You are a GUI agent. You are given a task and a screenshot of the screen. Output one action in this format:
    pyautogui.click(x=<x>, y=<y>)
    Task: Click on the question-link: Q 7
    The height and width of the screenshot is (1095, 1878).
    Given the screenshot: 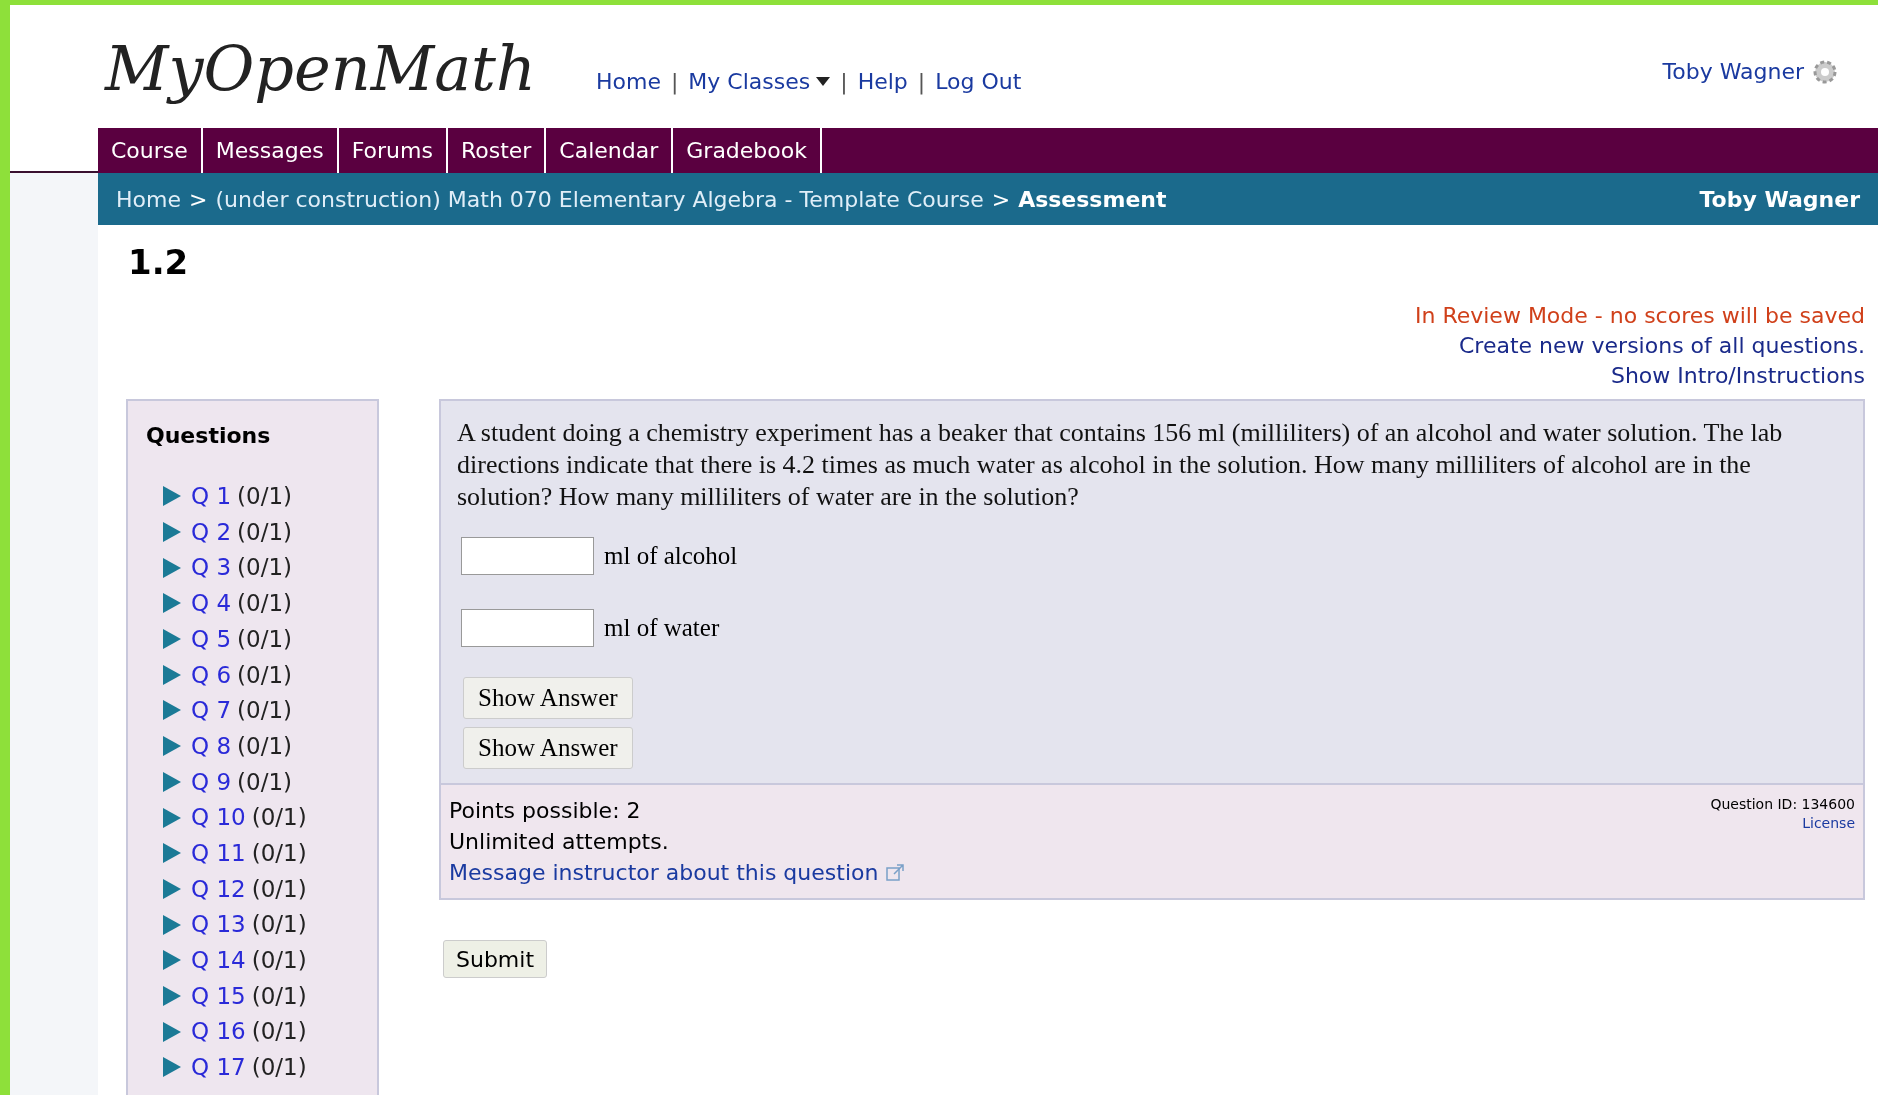 What is the action you would take?
    pyautogui.click(x=211, y=710)
    